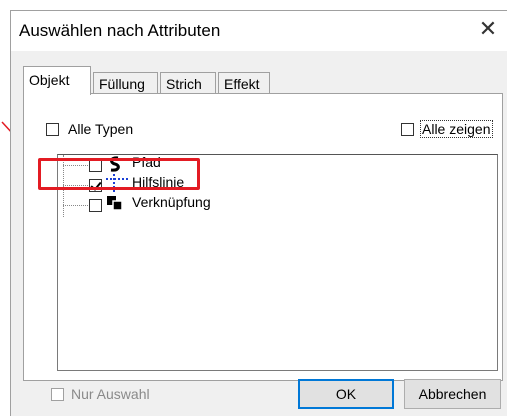 The image size is (507, 416). Describe the element at coordinates (95, 205) in the screenshot. I see `tree-item-checkbox-verknuepfung` at that location.